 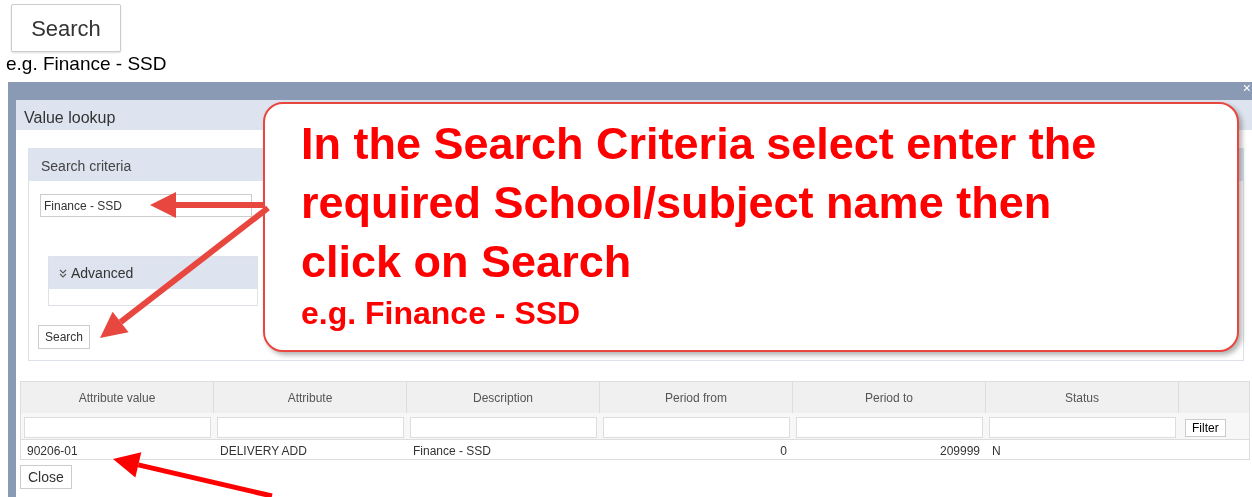 What do you see at coordinates (889, 397) in the screenshot?
I see `column-header: Period to` at bounding box center [889, 397].